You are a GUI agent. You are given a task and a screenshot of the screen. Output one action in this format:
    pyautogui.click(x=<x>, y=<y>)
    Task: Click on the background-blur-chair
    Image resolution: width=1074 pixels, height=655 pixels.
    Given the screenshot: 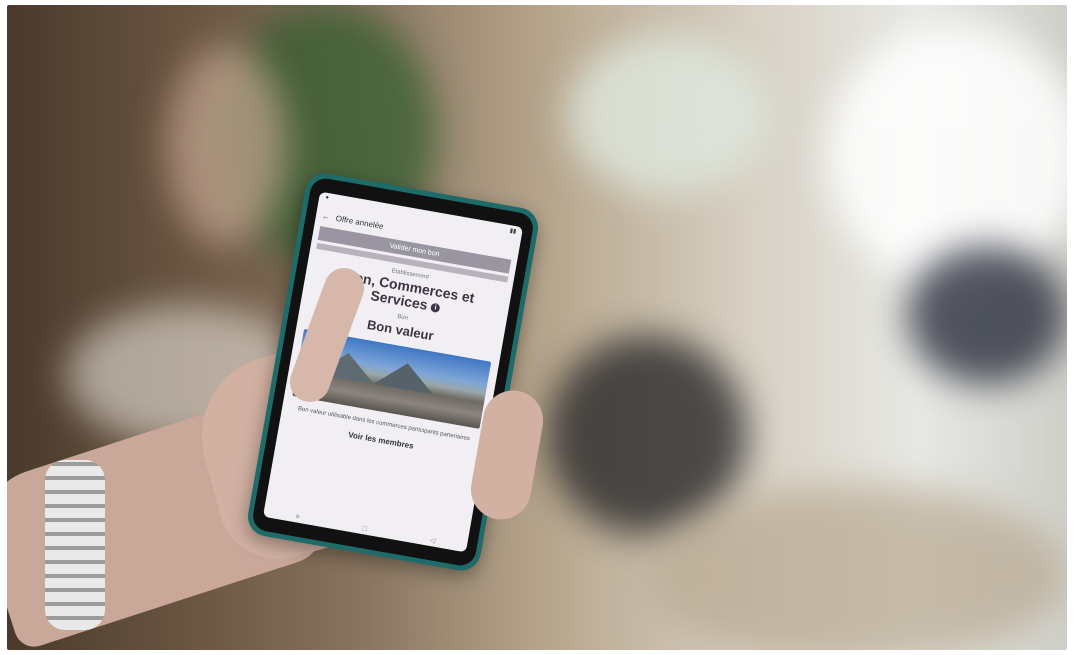 What is the action you would take?
    pyautogui.click(x=647, y=435)
    